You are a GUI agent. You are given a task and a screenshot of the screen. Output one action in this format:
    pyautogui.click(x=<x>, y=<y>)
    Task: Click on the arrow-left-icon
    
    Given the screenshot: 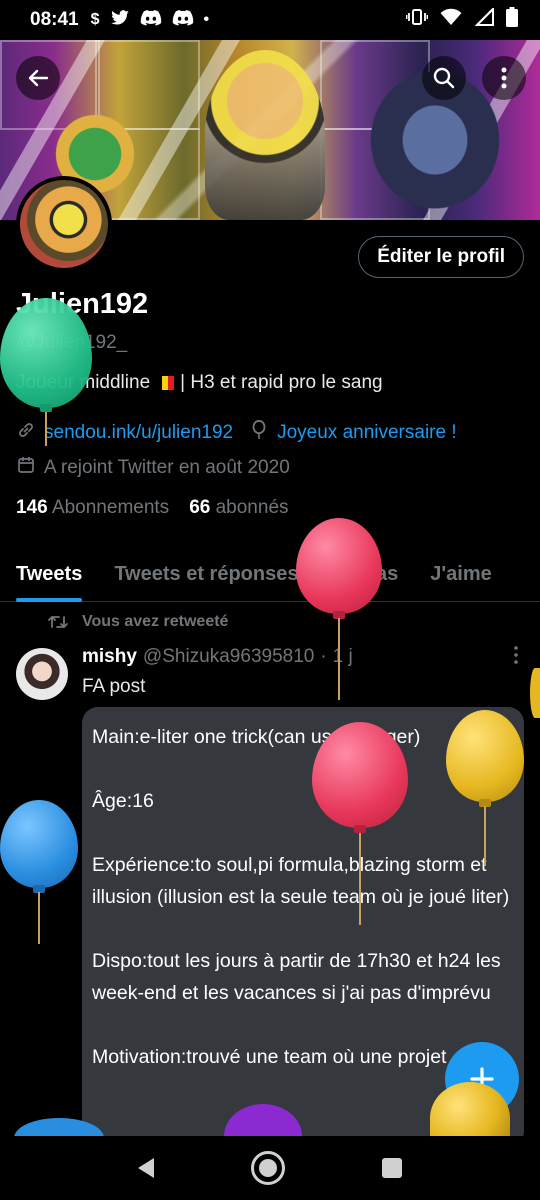 What is the action you would take?
    pyautogui.click(x=38, y=78)
    